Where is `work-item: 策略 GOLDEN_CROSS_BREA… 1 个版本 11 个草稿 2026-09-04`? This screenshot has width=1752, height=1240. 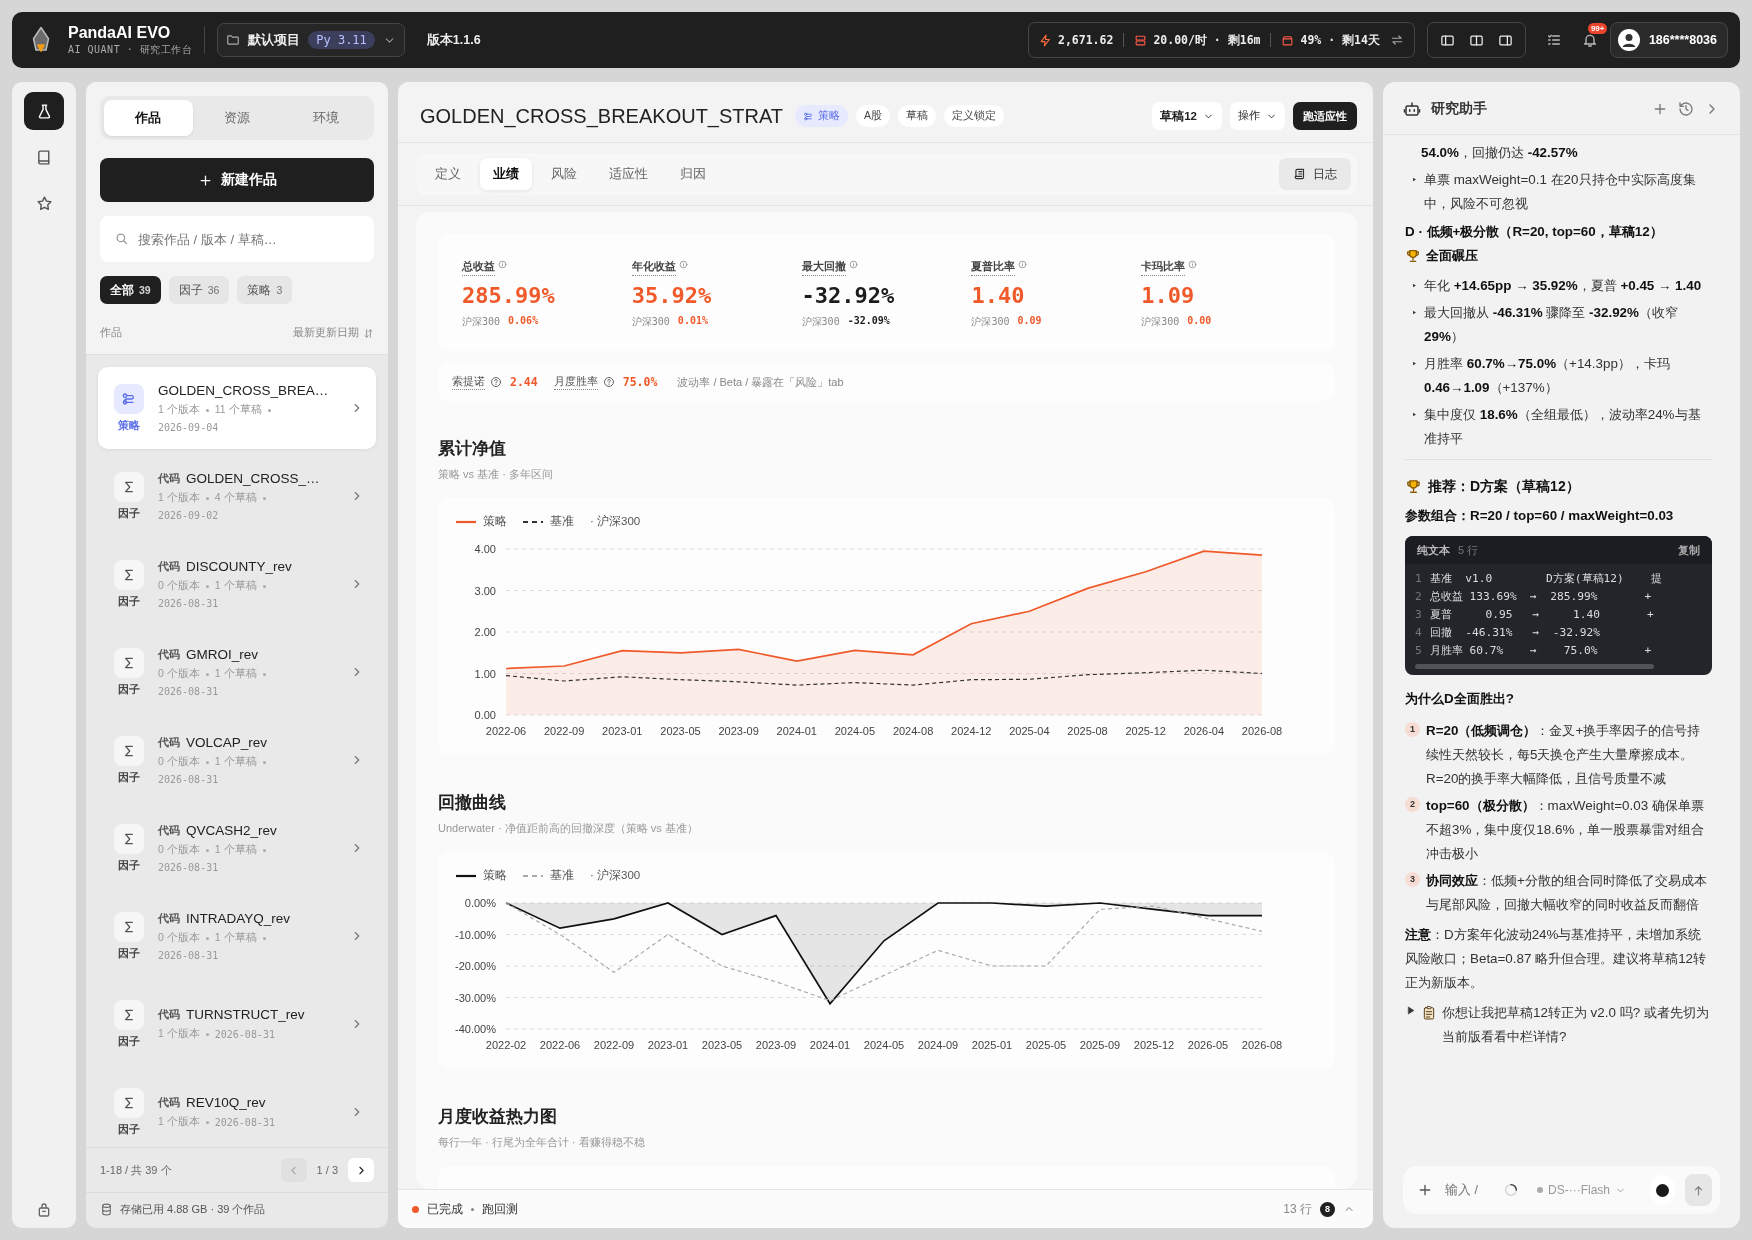 work-item: 策略 GOLDEN_CROSS_BREA… 1 个版本 11 个草稿 2026-09-04 is located at coordinates (237, 408).